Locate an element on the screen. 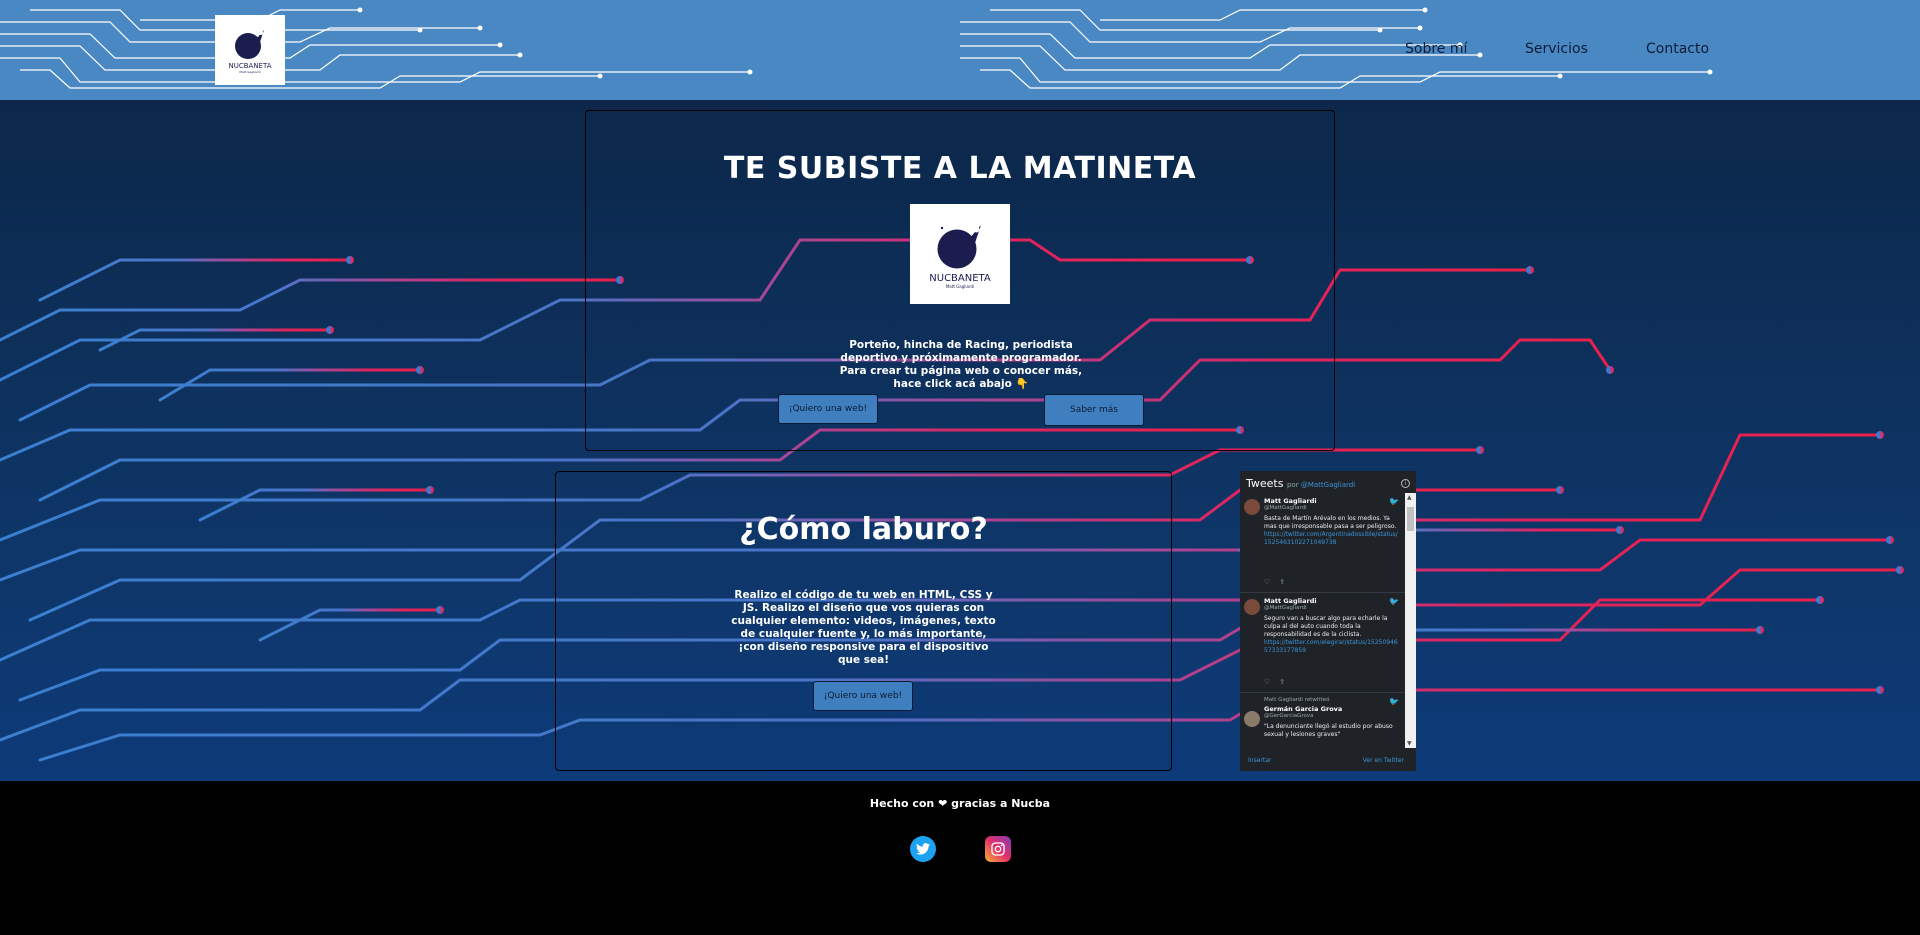 This screenshot has width=1920, height=935. retweet-label: Matt Gagliardi retwitteó is located at coordinates (1297, 700).